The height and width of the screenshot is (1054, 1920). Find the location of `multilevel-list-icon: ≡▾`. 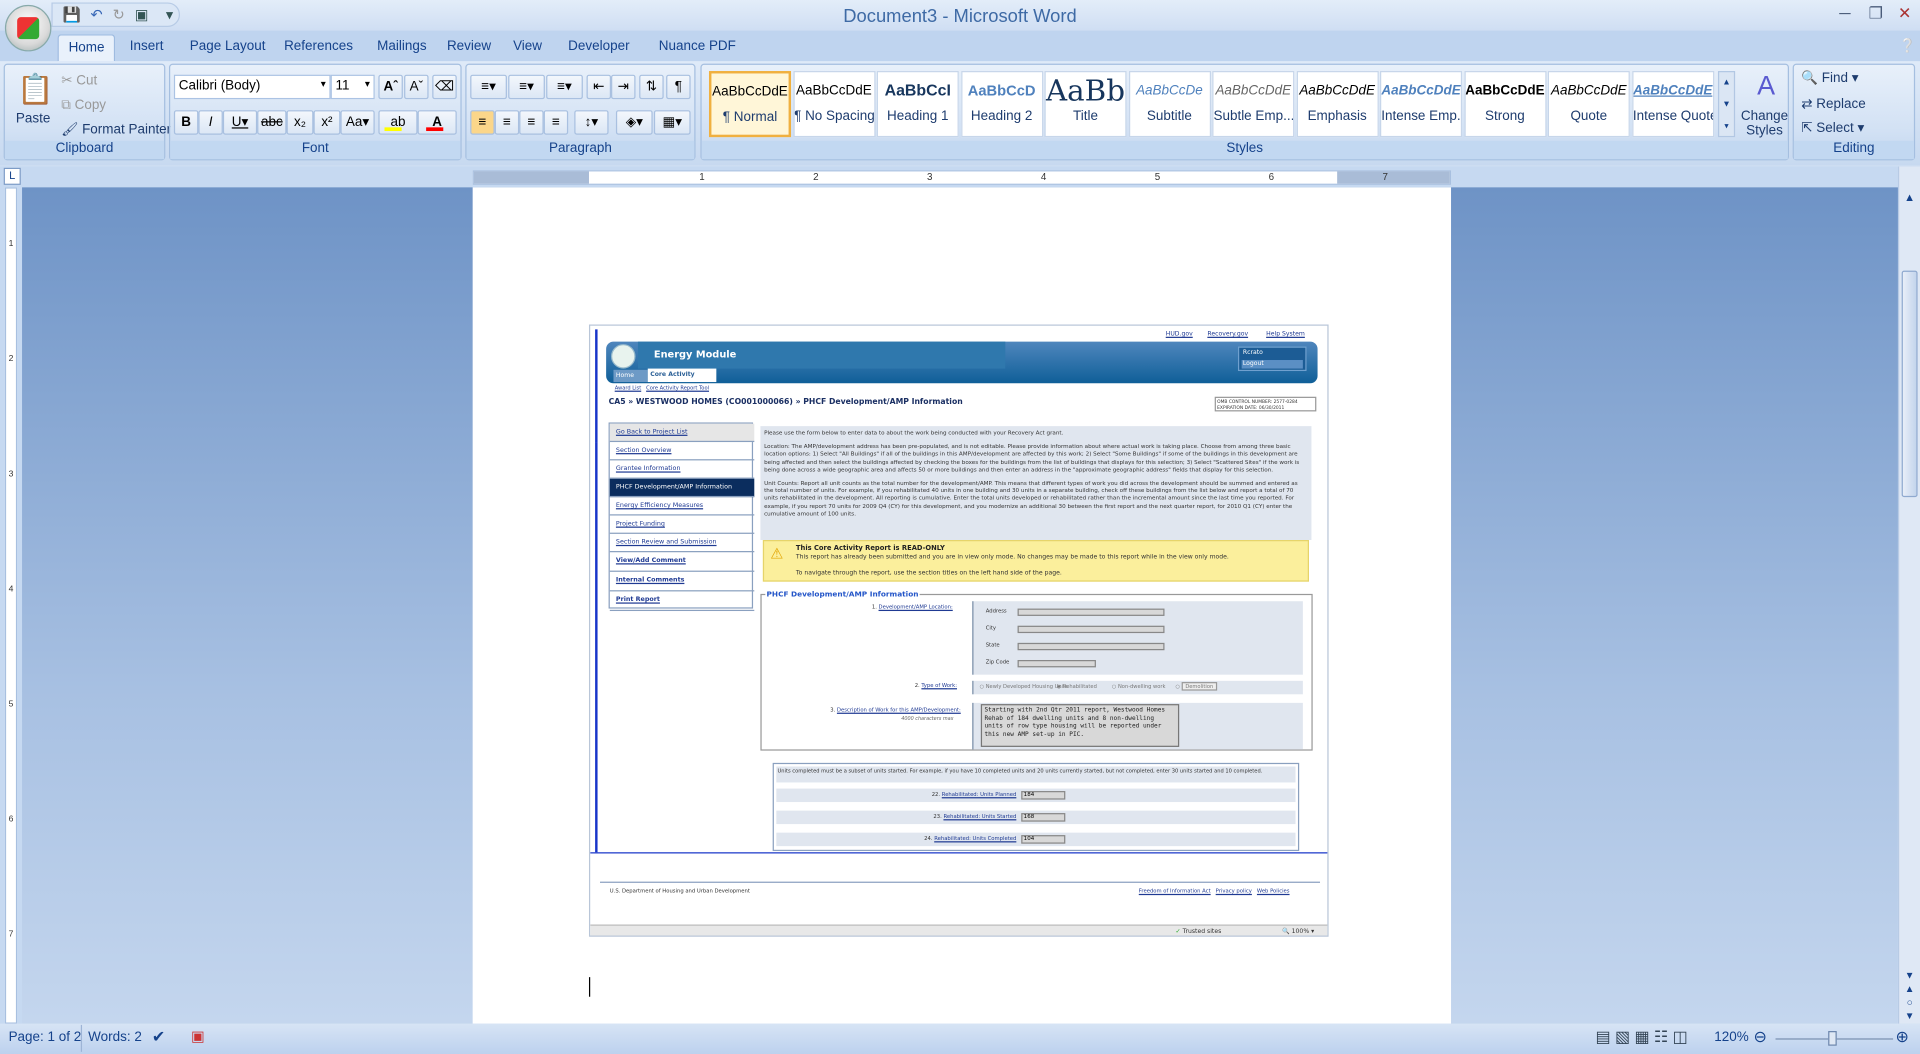

multilevel-list-icon: ≡▾ is located at coordinates (564, 87).